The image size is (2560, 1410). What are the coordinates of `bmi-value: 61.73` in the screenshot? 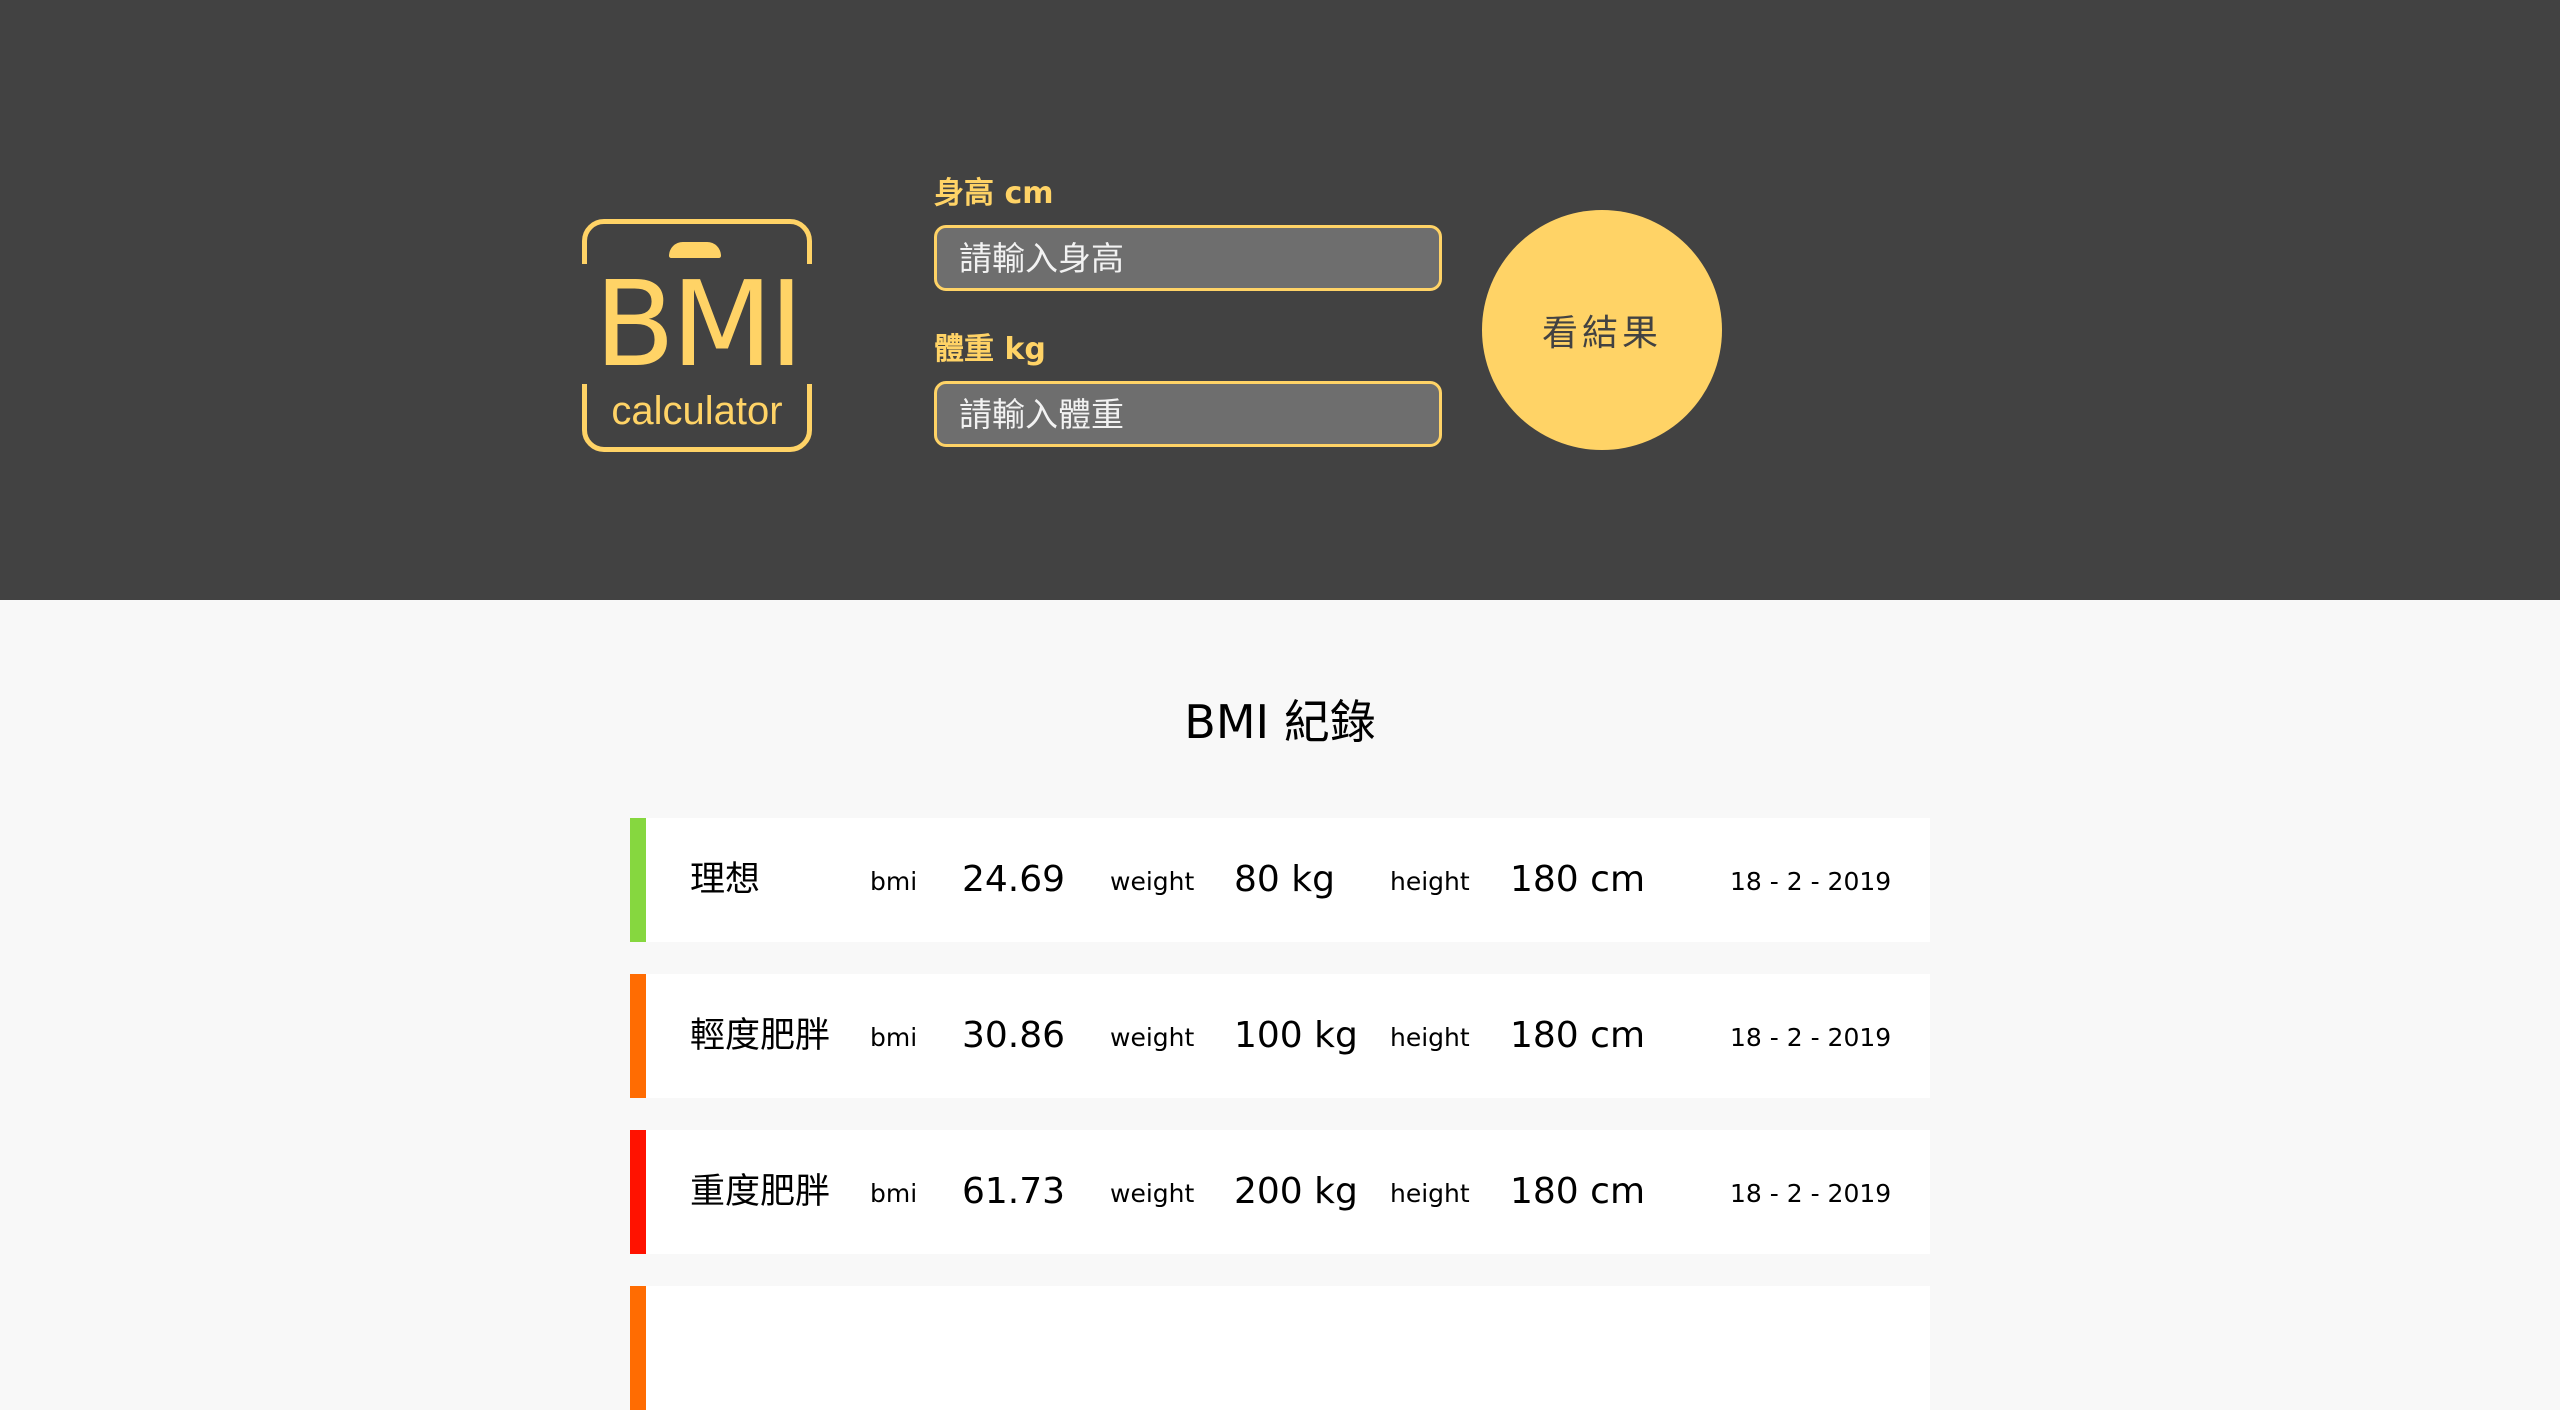 It's located at (1014, 1191).